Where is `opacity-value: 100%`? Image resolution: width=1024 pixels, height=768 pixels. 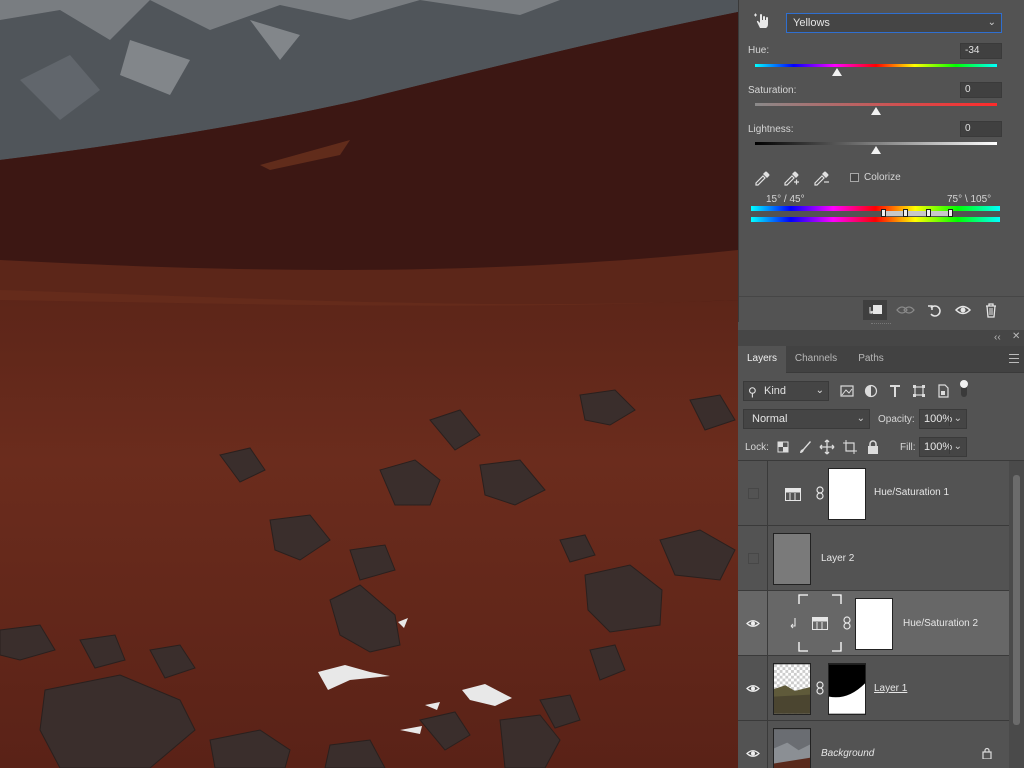 opacity-value: 100% is located at coordinates (938, 419).